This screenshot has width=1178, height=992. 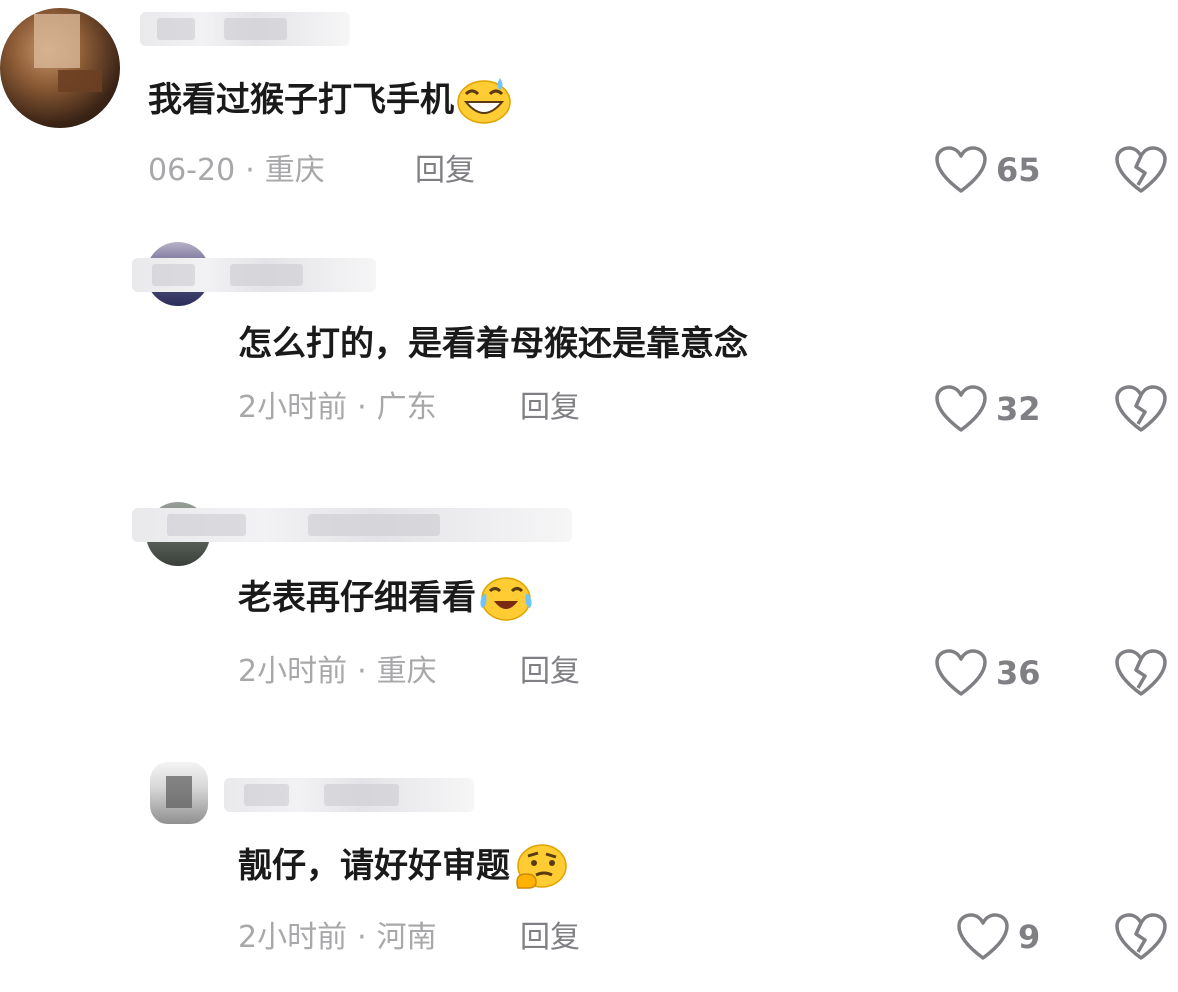 I want to click on like-button: 65, so click(x=987, y=170).